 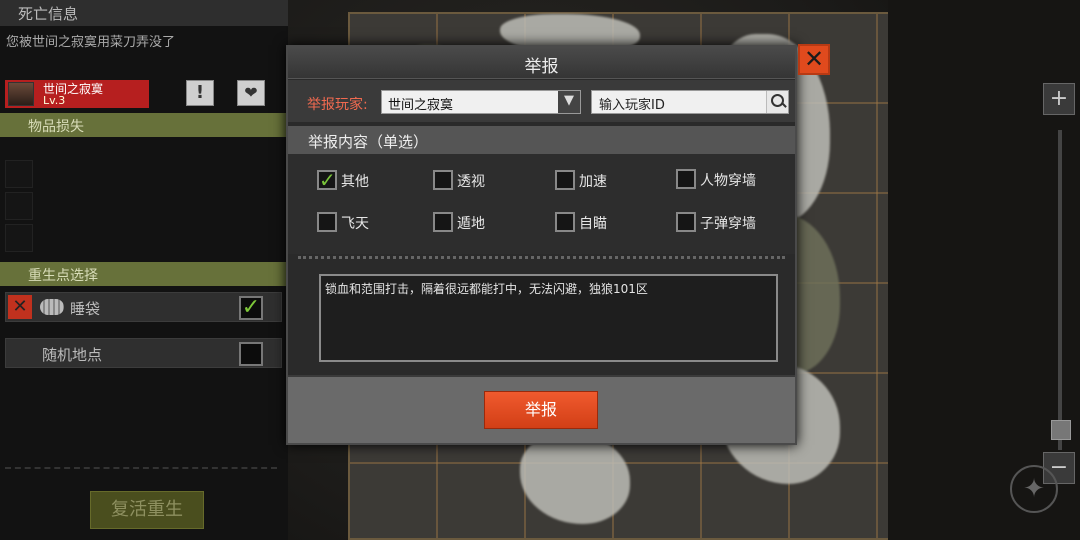 I want to click on option-label: 其他, so click(x=355, y=182).